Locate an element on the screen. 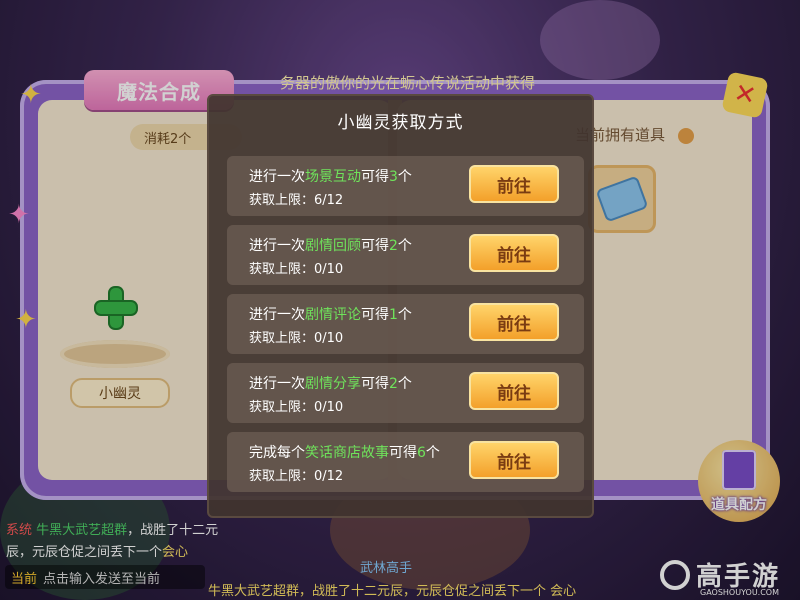  acquire-row: 进行一次剧情回顾可得2个 获取上限：0/10 前往 is located at coordinates (405, 255).